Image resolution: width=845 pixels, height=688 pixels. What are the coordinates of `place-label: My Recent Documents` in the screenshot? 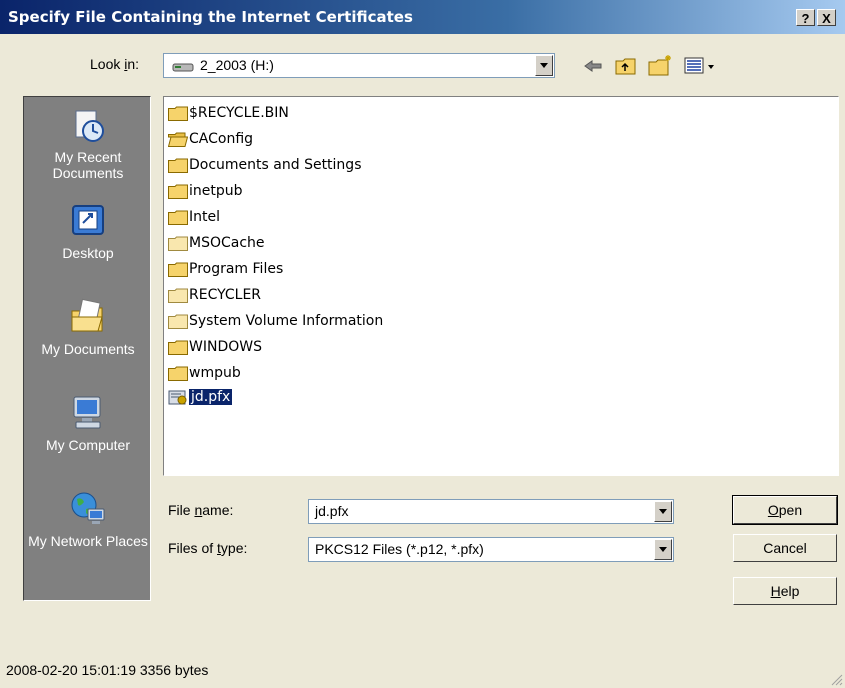 It's located at (88, 165).